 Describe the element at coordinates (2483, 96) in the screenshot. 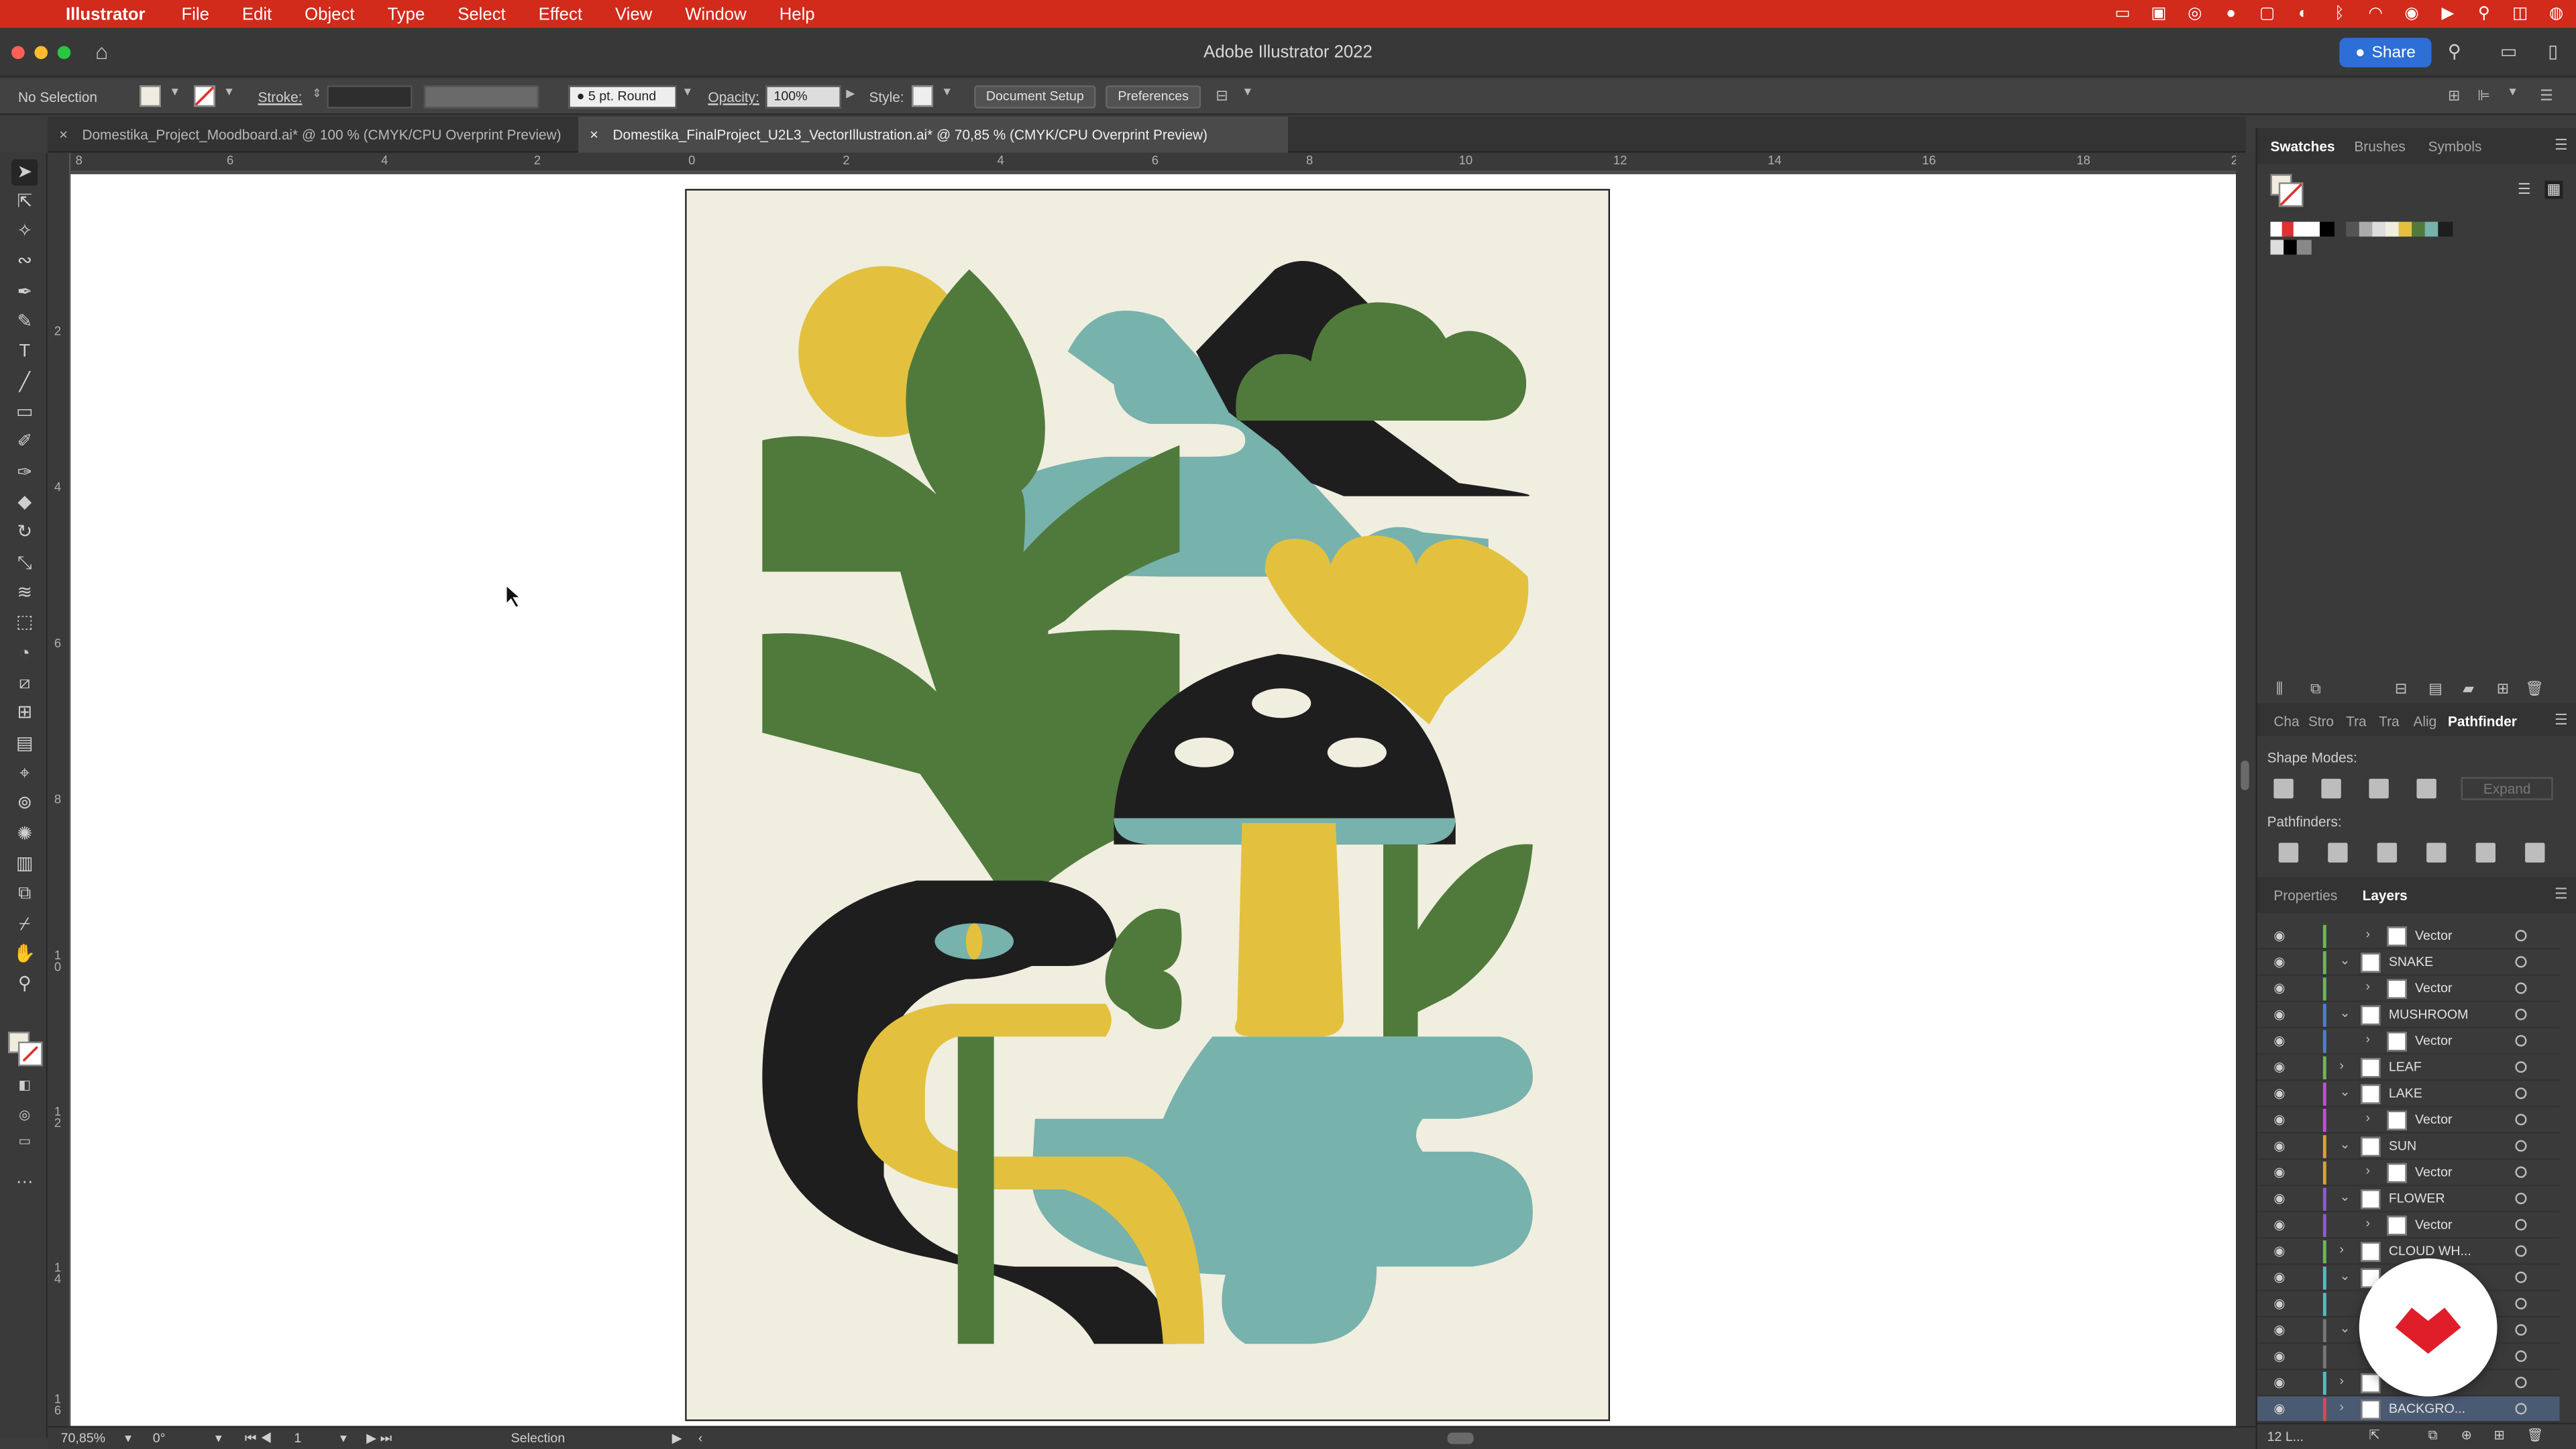

I see `align-icon: ⊫` at that location.